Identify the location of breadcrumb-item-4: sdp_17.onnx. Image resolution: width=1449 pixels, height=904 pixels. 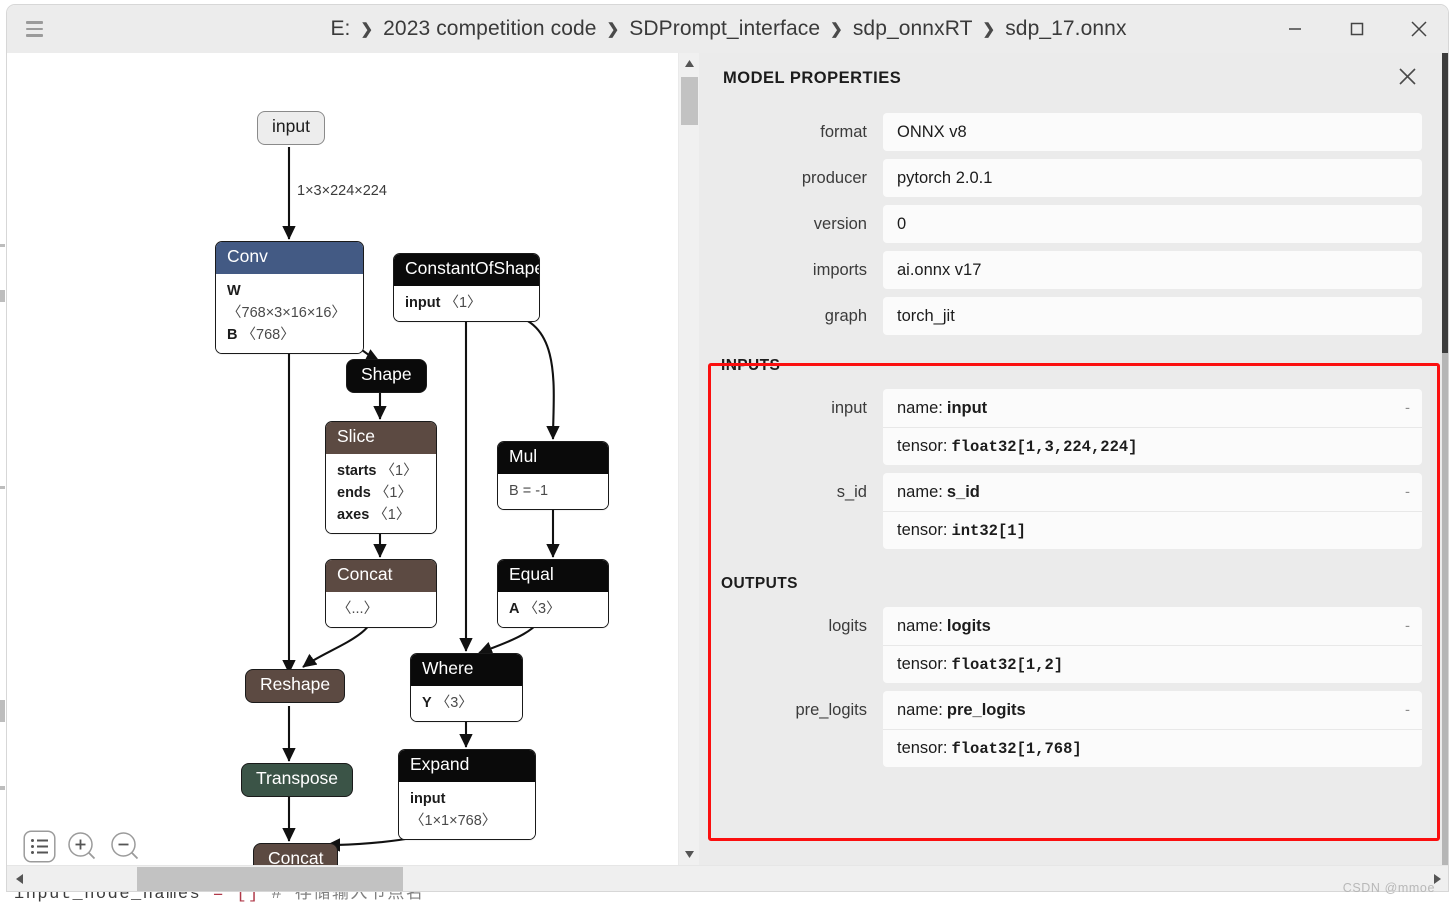
(1065, 29).